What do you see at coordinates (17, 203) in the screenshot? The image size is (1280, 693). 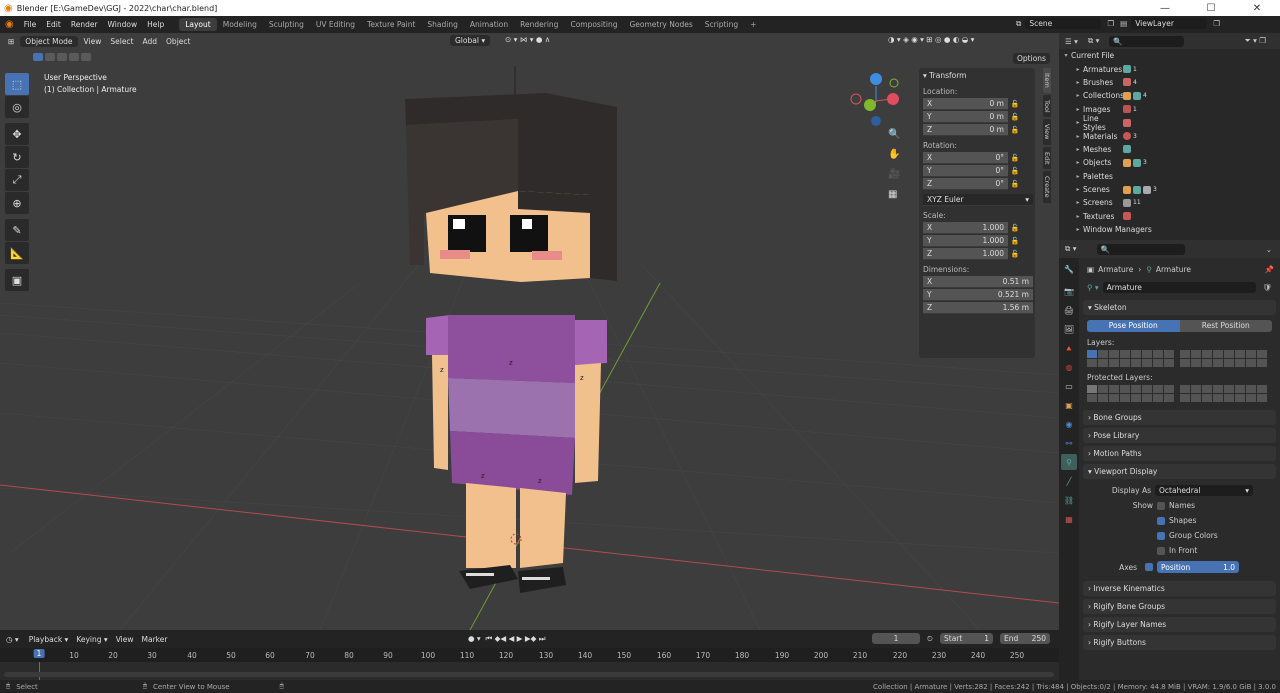 I see `transform-tool-icon: ⊕` at bounding box center [17, 203].